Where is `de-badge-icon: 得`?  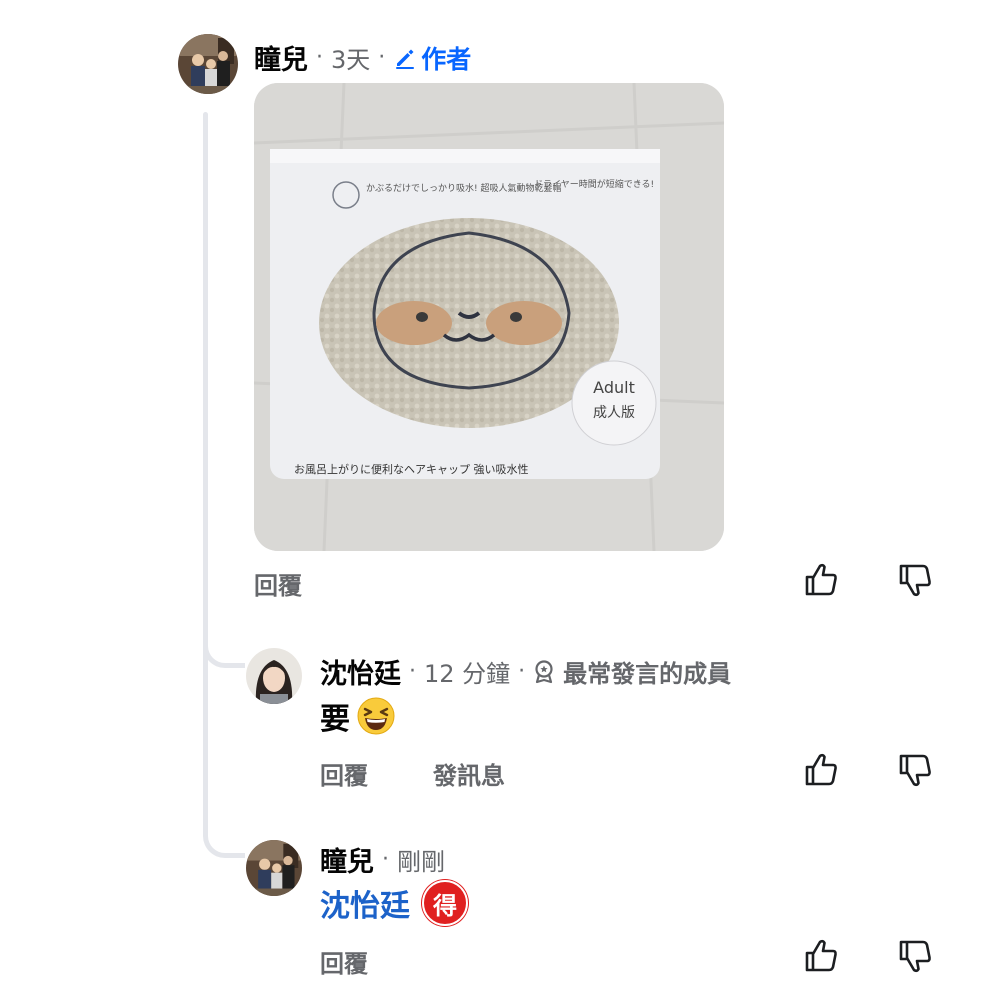
de-badge-icon: 得 is located at coordinates (445, 903).